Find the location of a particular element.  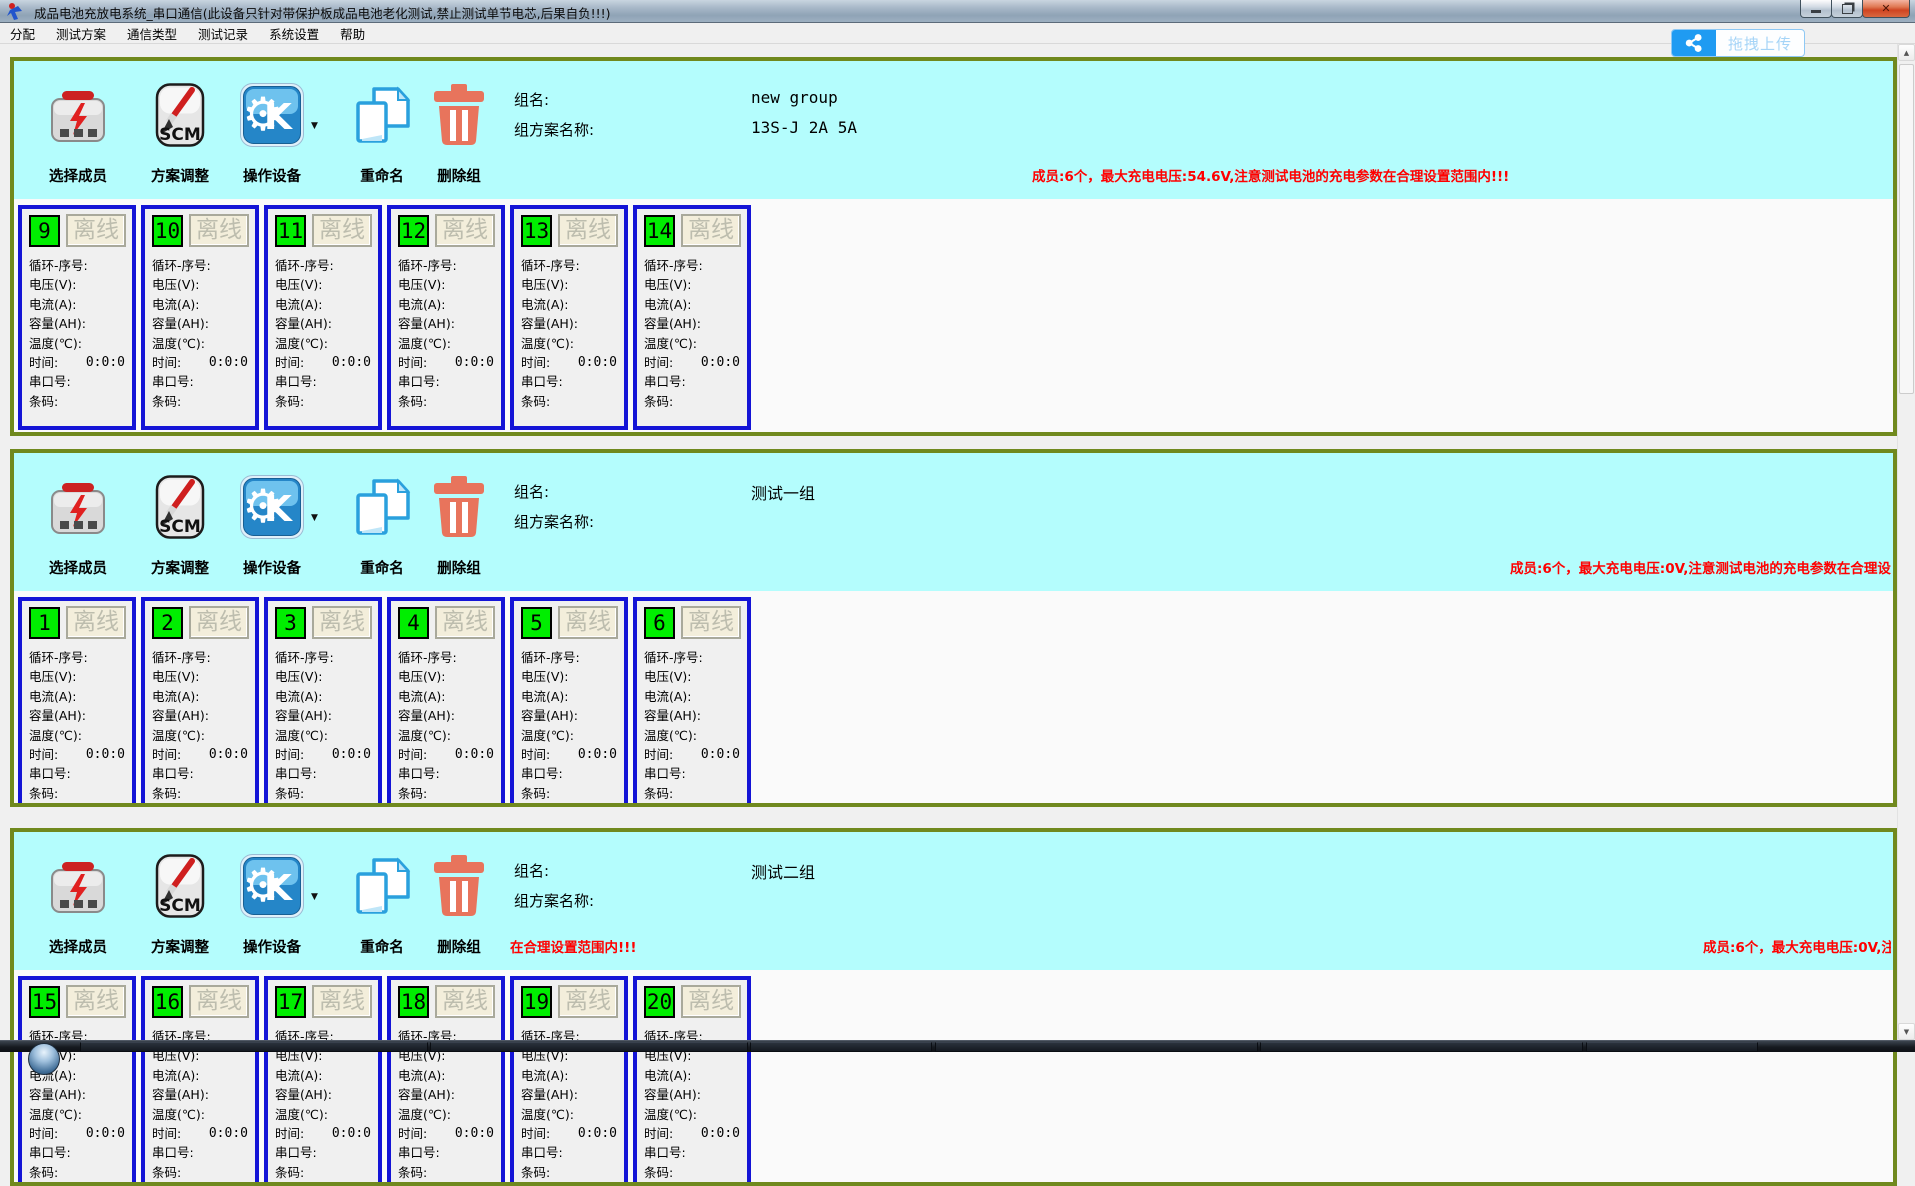

cell-number: 11 is located at coordinates (290, 231).